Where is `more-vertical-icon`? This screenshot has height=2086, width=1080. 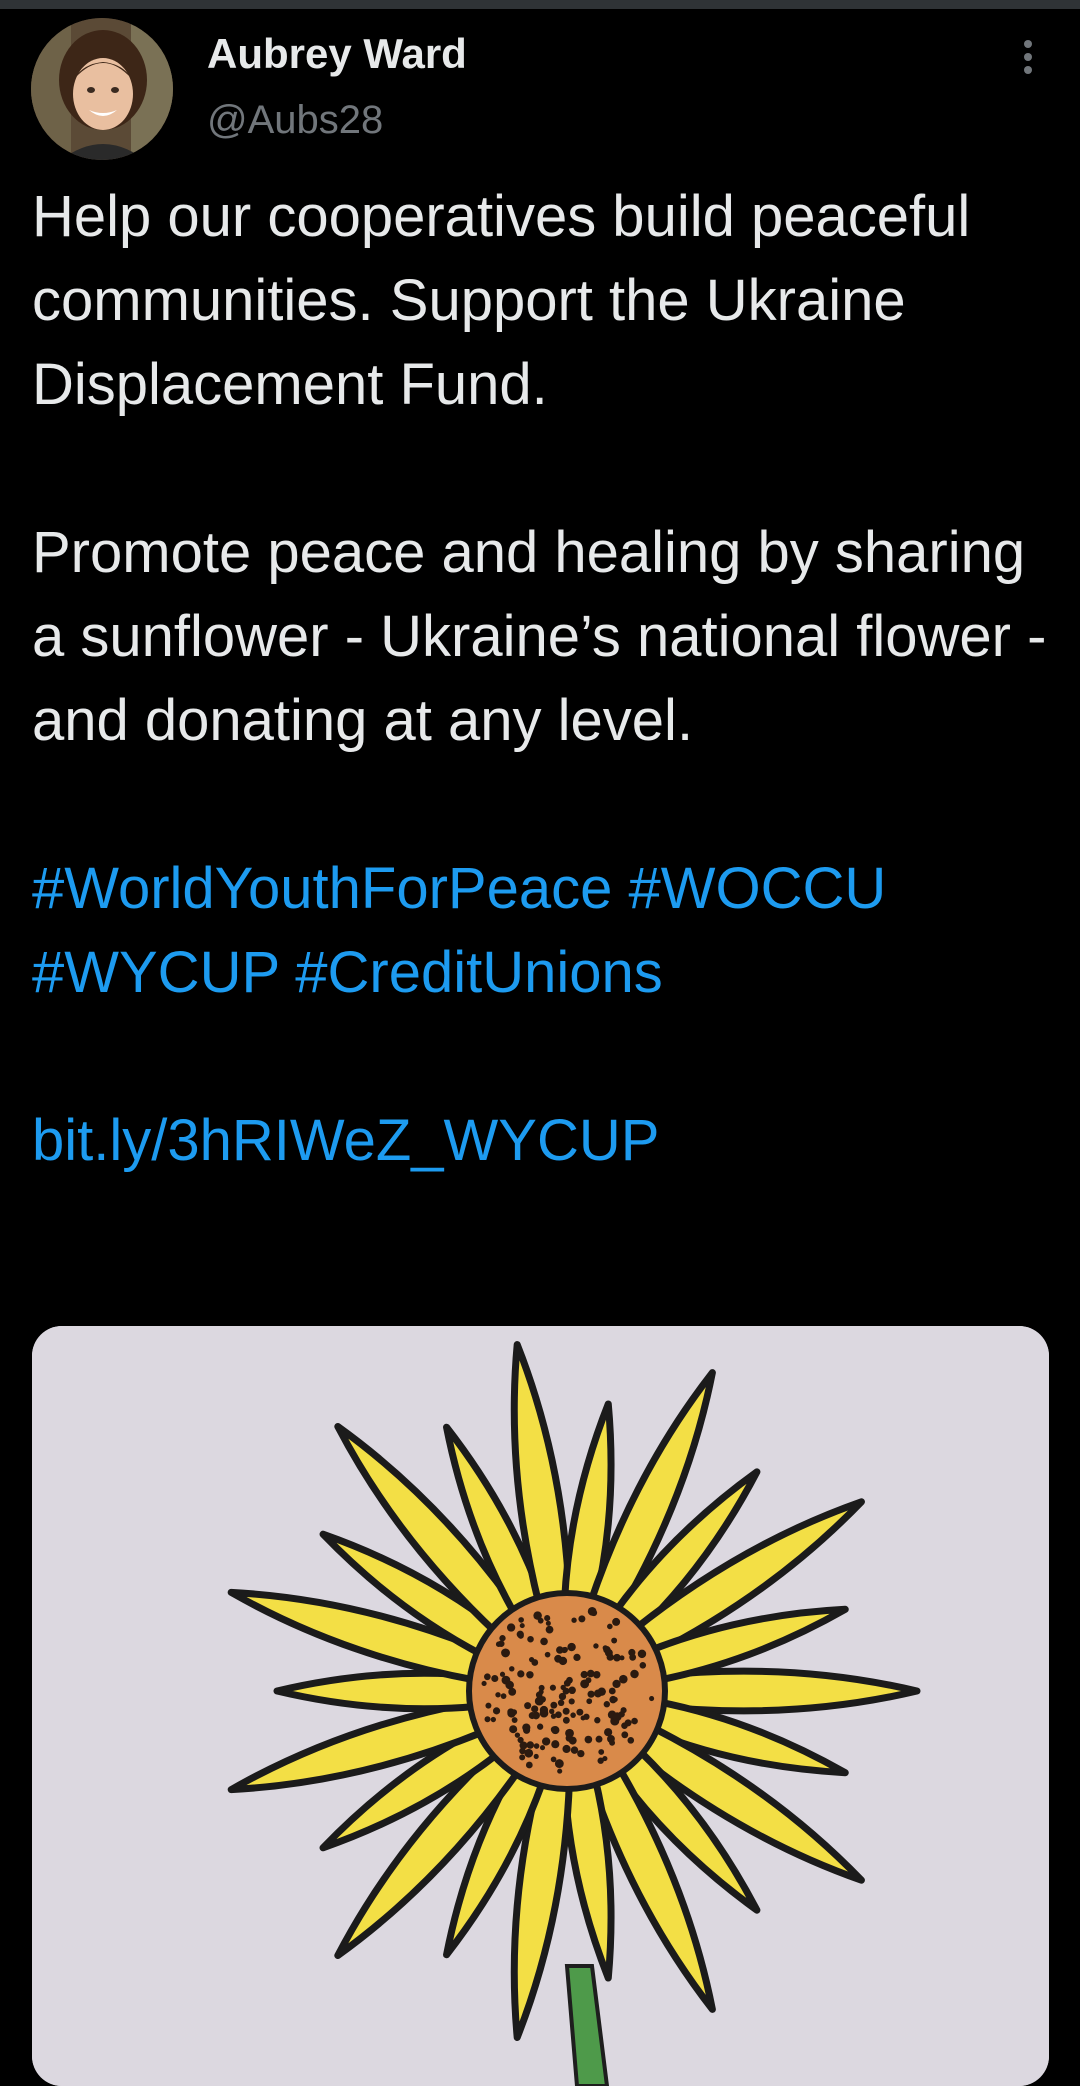
more-vertical-icon is located at coordinates (1028, 44).